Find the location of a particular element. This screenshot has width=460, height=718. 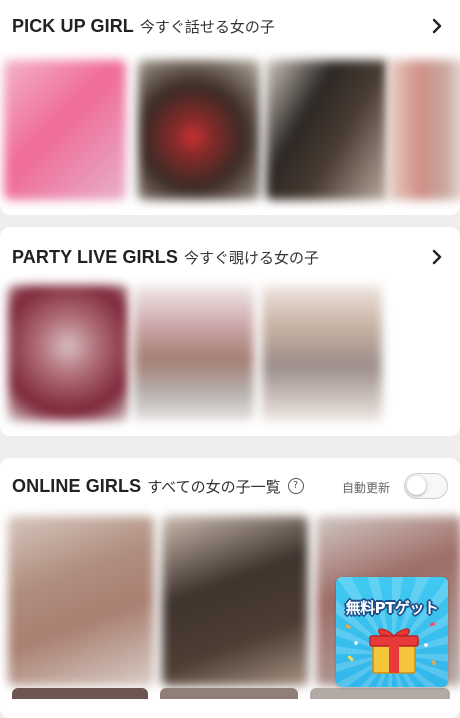

online-header: ONLINE GIRLS すべての女の子一覧 ? 自動更新 is located at coordinates (230, 486).